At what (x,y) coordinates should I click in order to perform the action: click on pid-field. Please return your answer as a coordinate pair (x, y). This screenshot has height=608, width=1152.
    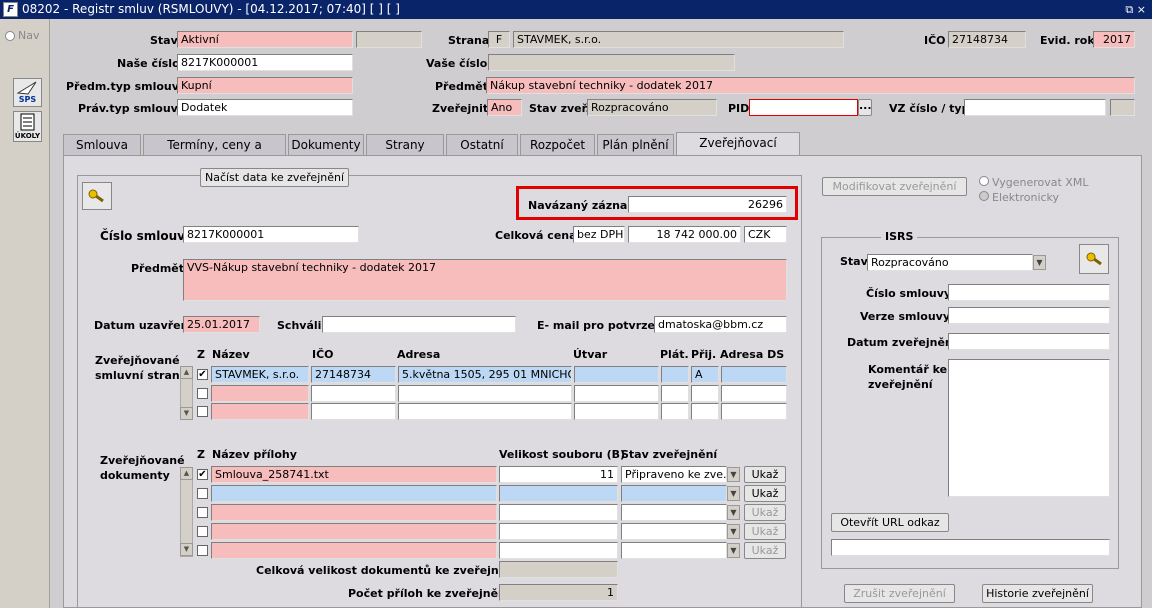
    Looking at the image, I should click on (803, 107).